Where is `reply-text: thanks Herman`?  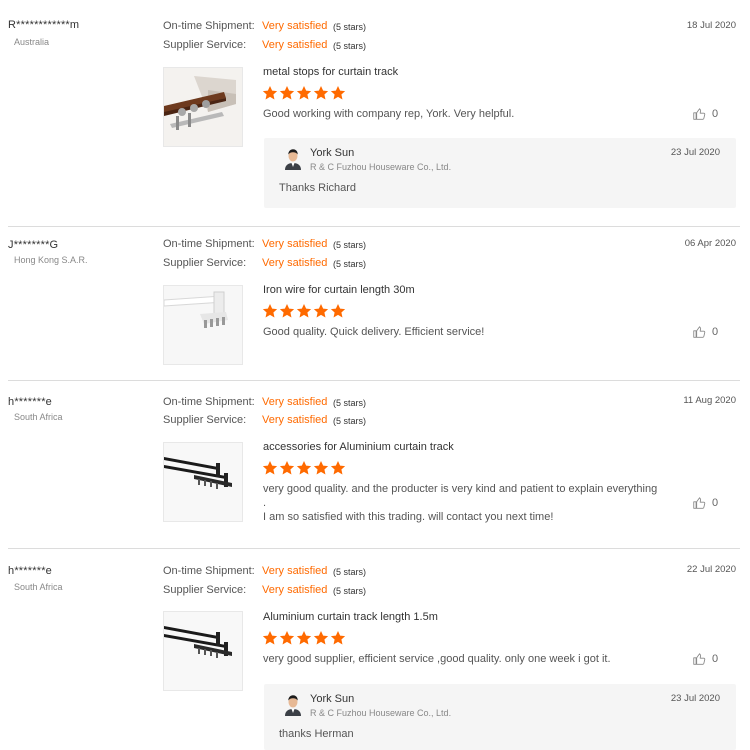
reply-text: thanks Herman is located at coordinates (316, 734).